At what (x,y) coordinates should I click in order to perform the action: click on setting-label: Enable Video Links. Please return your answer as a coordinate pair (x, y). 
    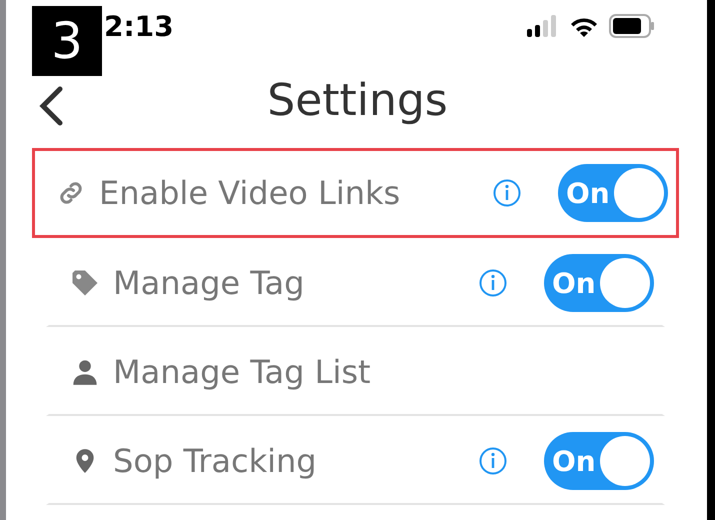
    Looking at the image, I should click on (249, 193).